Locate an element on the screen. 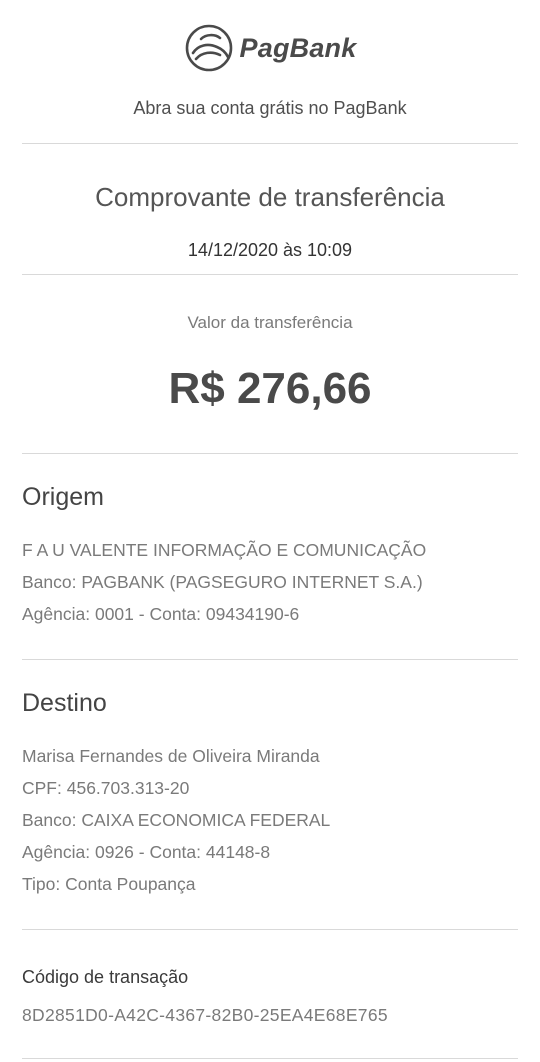 This screenshot has height=1062, width=540. page-title: Comprovante de transferência is located at coordinates (270, 197).